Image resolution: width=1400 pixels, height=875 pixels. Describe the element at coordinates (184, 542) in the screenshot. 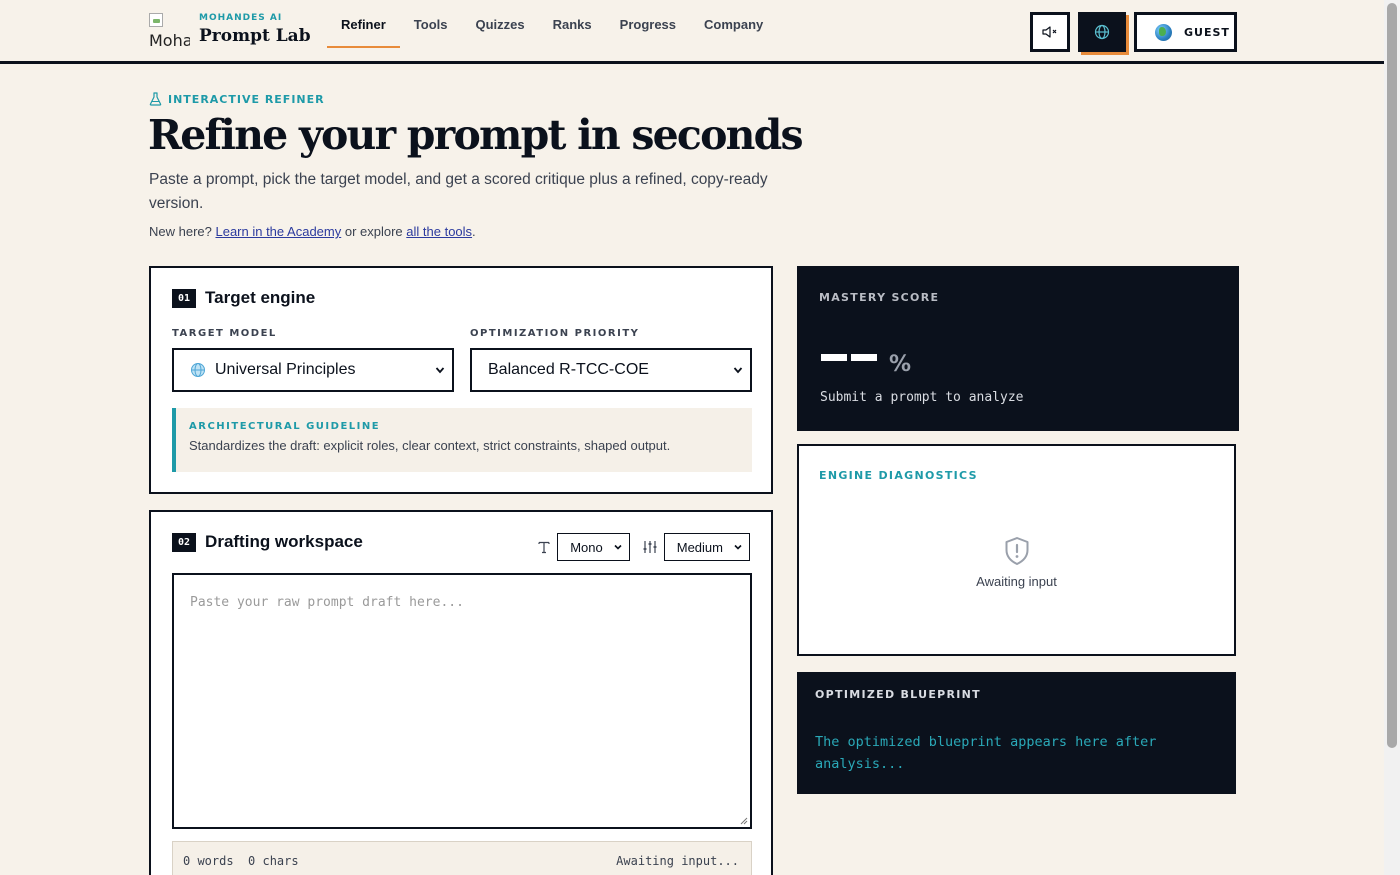

I see `step-number: 02` at that location.